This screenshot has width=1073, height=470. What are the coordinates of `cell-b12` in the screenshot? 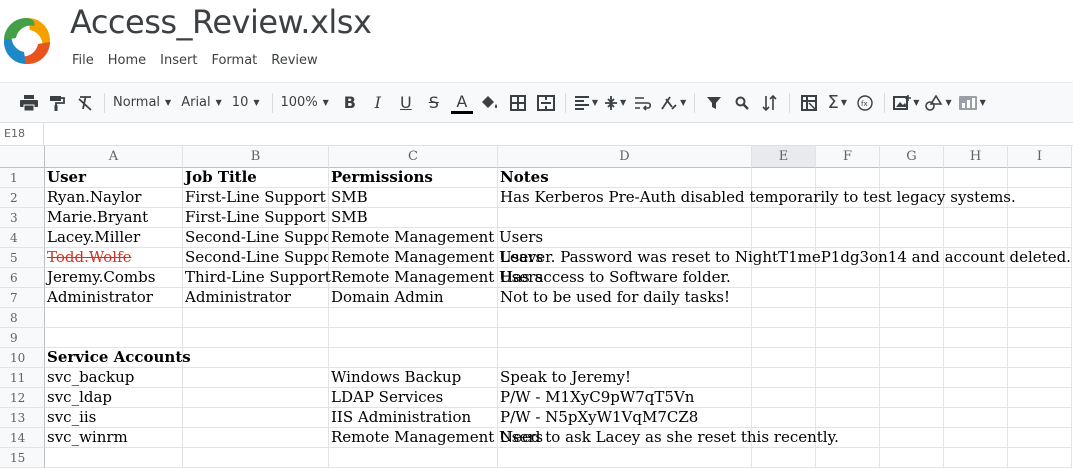 It's located at (256, 398).